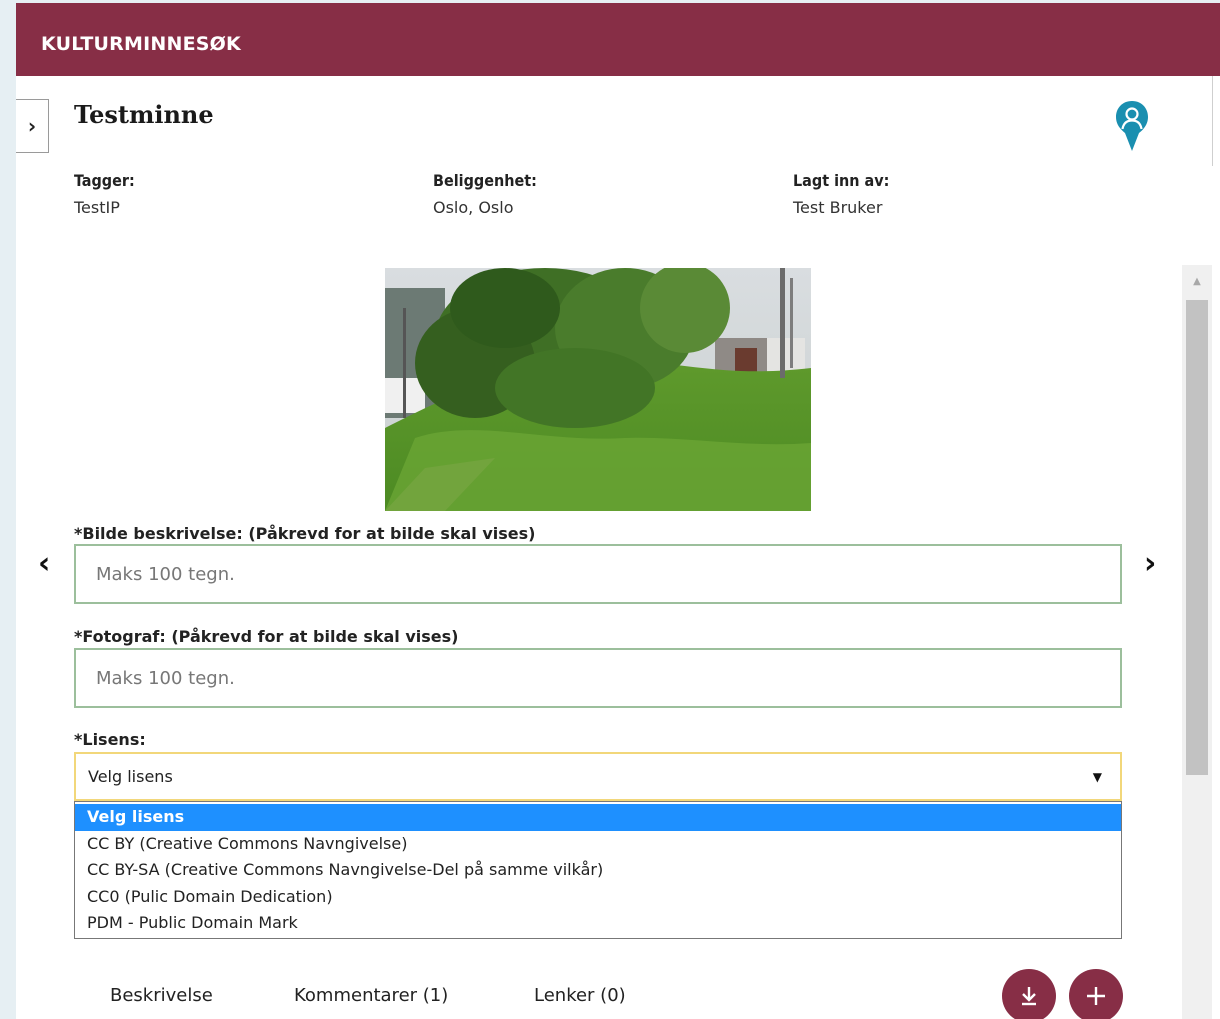 Image resolution: width=1220 pixels, height=1019 pixels. Describe the element at coordinates (1197, 537) in the screenshot. I see `scrollbar-thumb` at that location.